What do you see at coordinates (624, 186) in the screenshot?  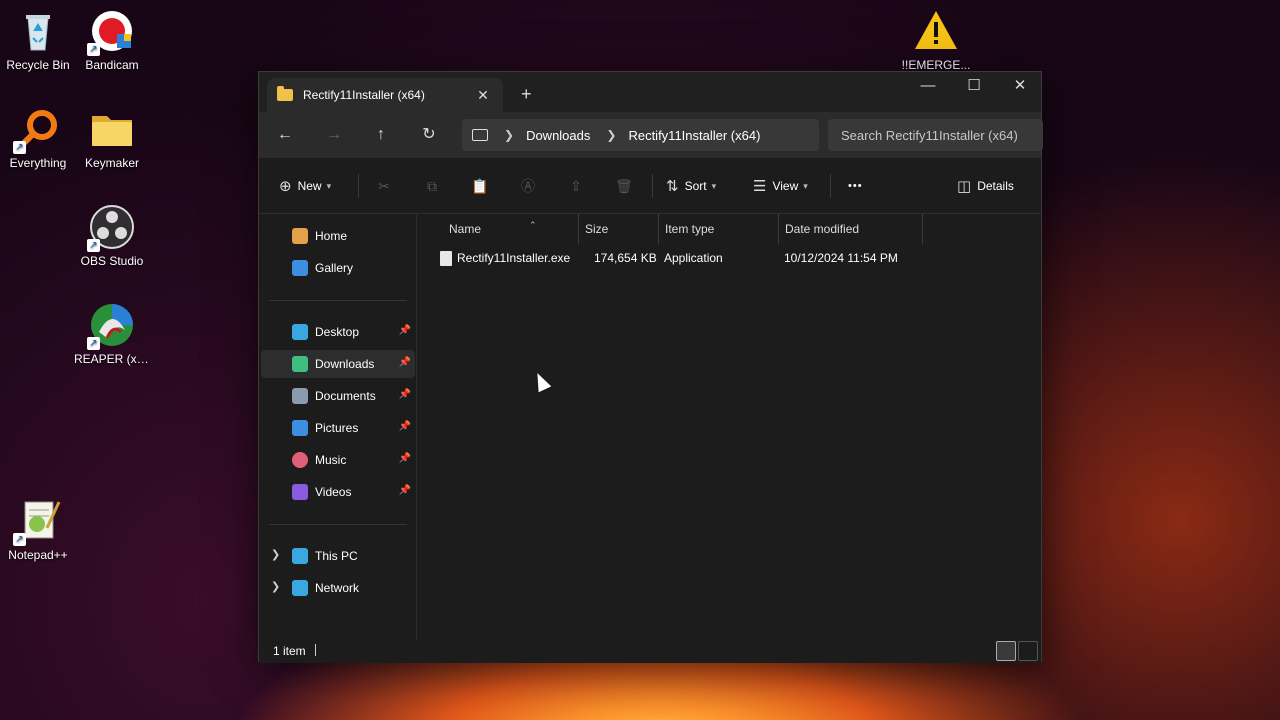 I see `delete-icon: 🗑` at bounding box center [624, 186].